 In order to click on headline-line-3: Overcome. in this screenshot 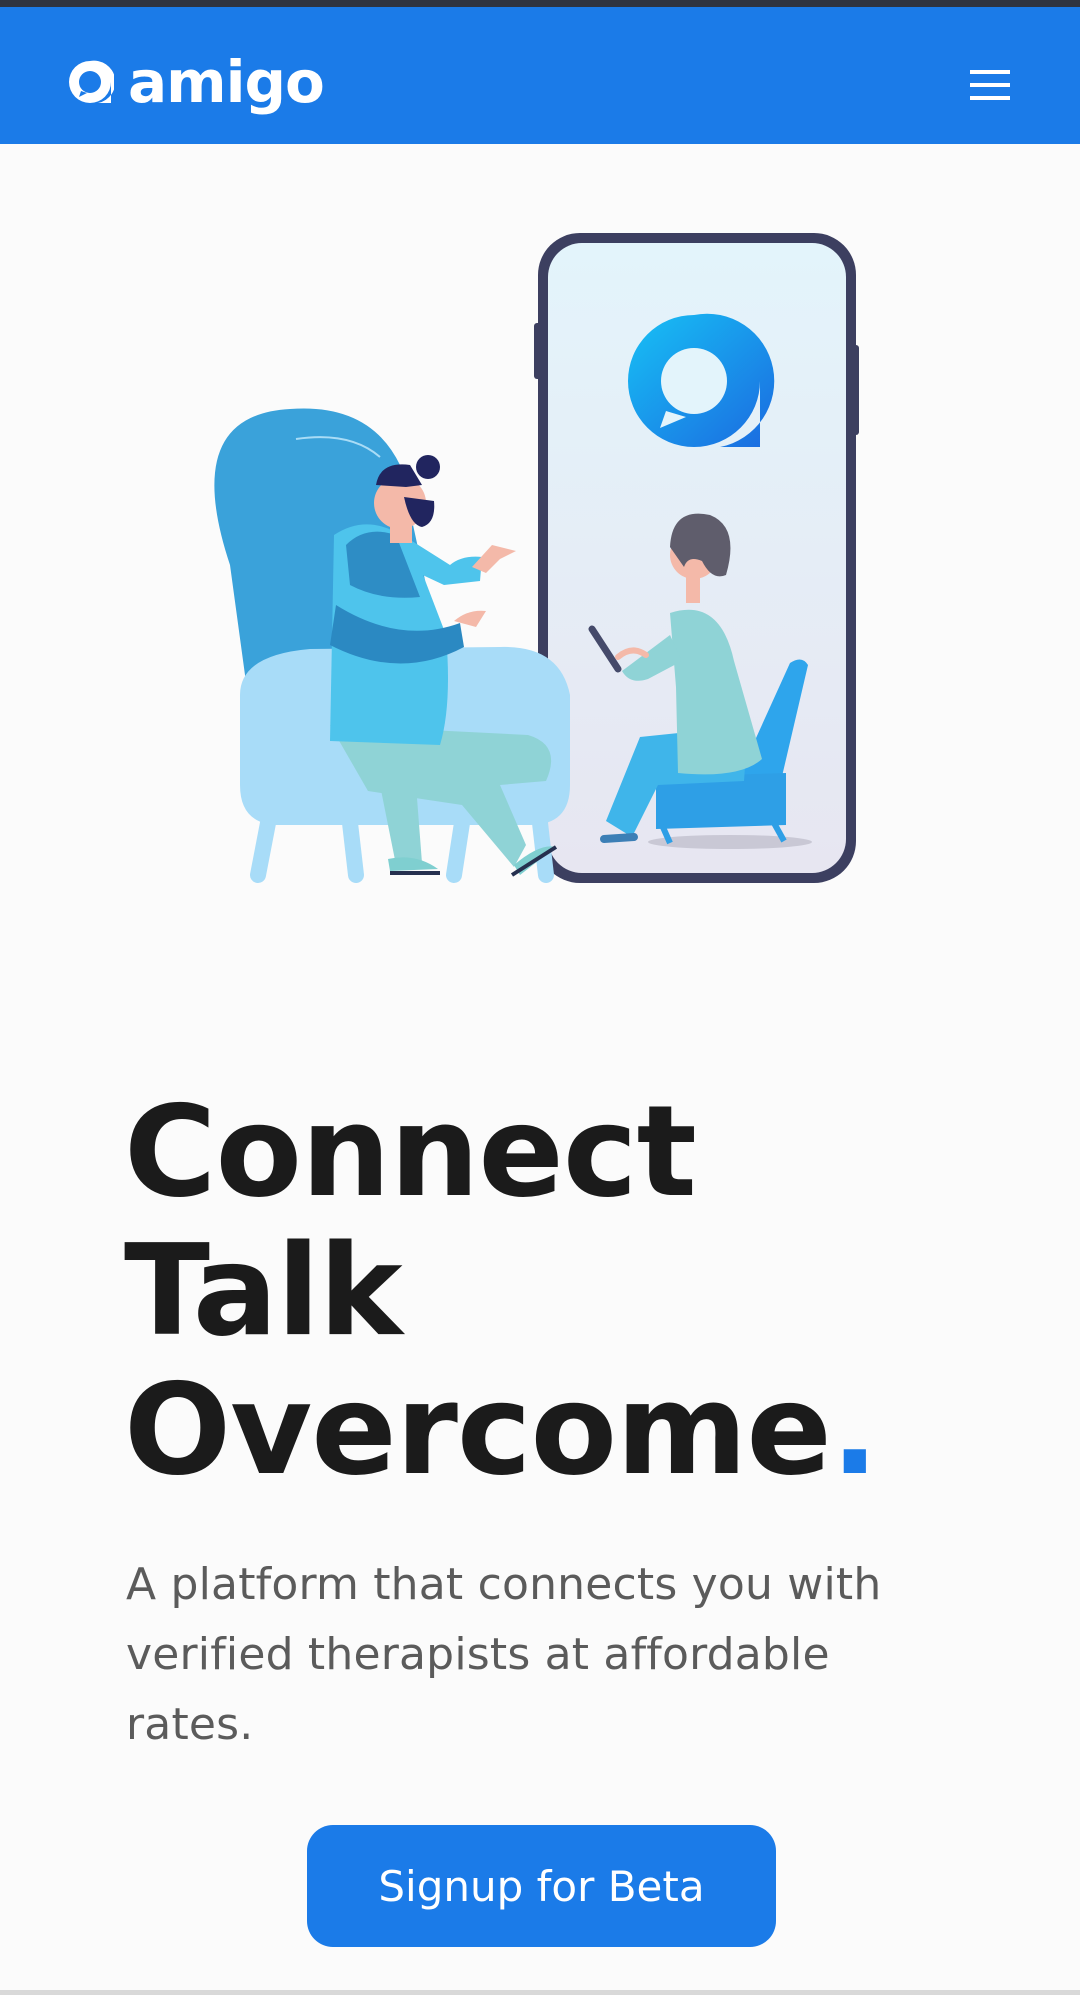, I will do `click(574, 1429)`.